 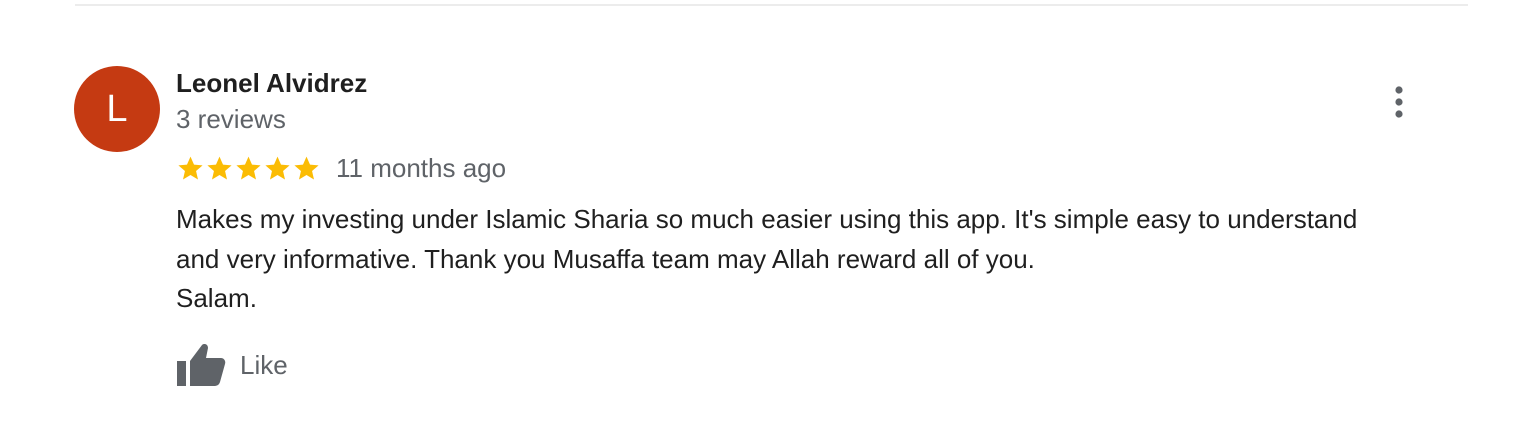 I want to click on reviewer-name: Leonel Alvidrez, so click(x=271, y=83).